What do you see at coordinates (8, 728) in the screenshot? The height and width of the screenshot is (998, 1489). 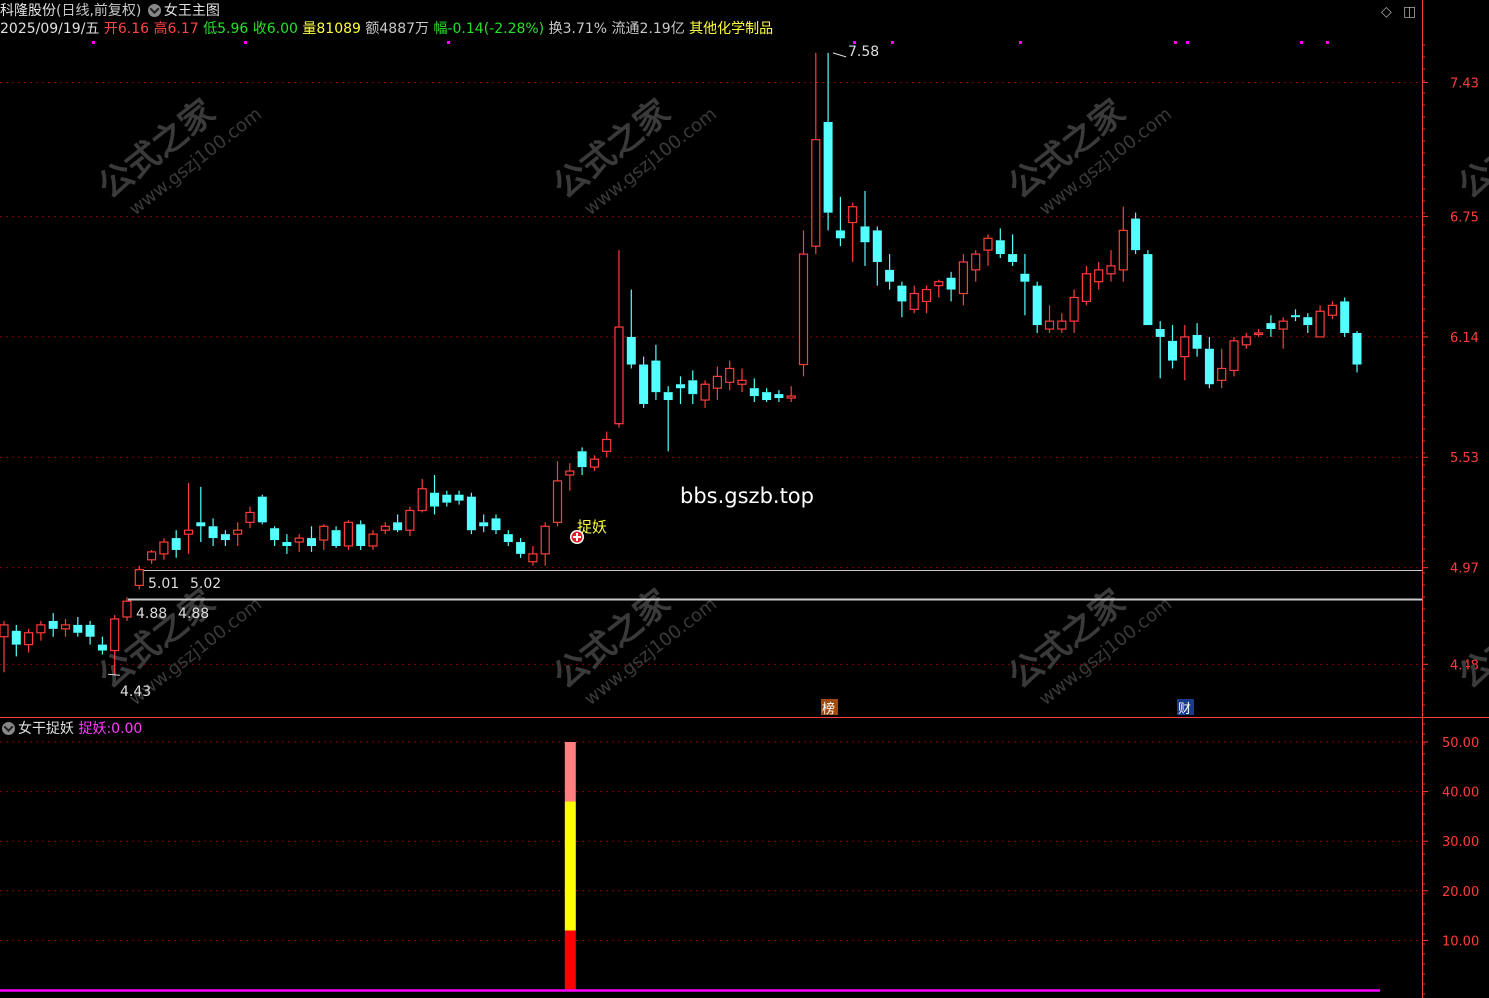 I see `sub-dropdown-icon` at bounding box center [8, 728].